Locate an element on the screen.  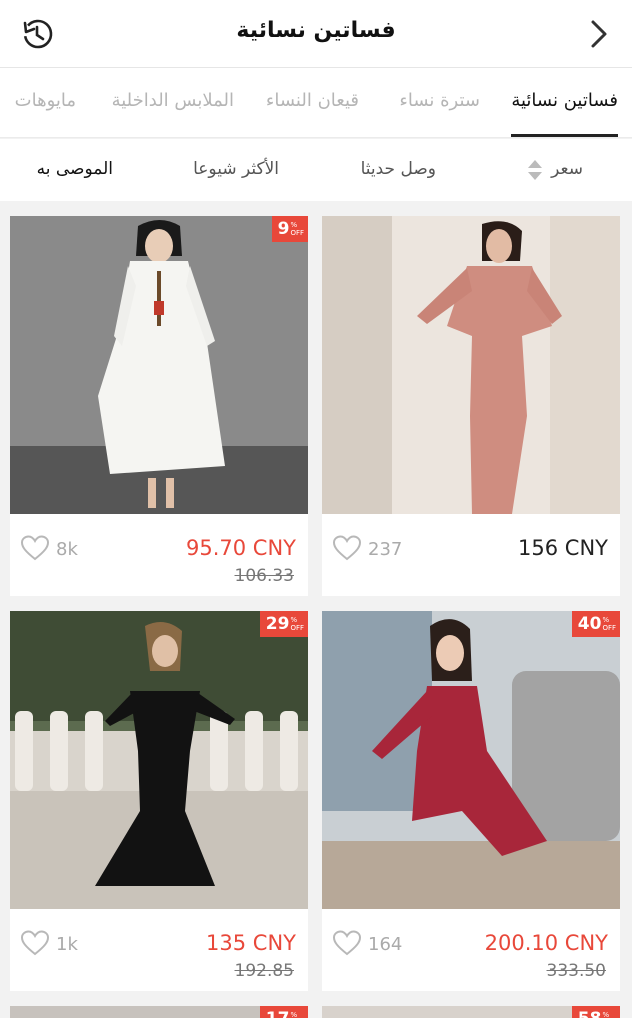
discount-badge: 58 %OFF is located at coordinates (595, 1012).